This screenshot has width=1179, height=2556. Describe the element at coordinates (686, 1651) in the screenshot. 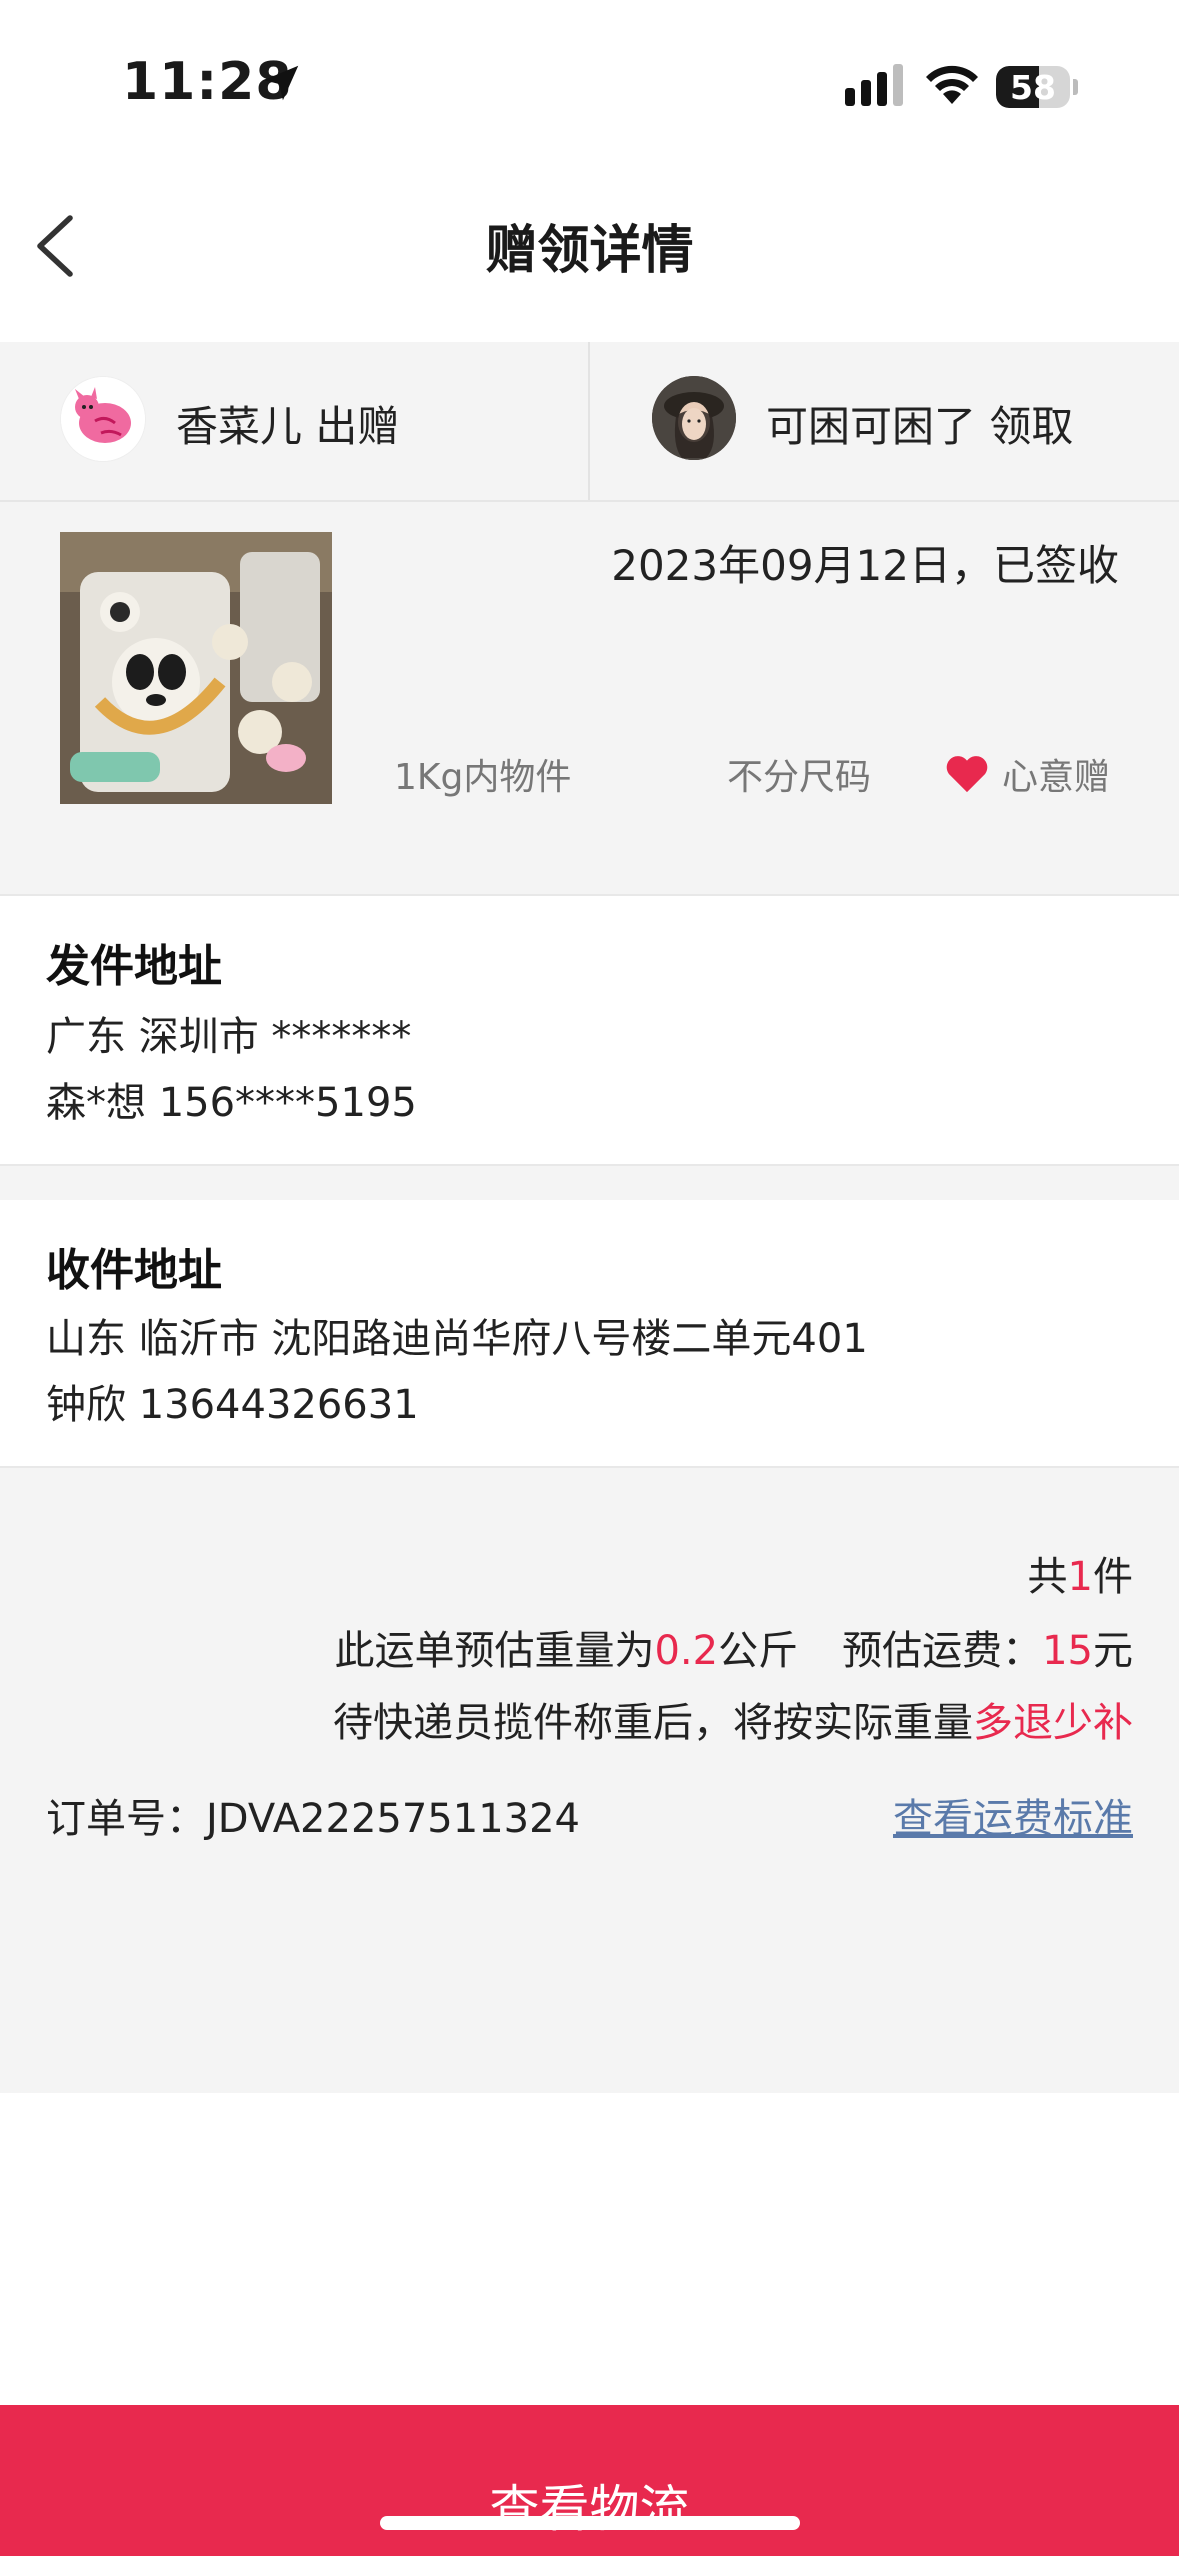

I see `weight-value: 0.2` at that location.